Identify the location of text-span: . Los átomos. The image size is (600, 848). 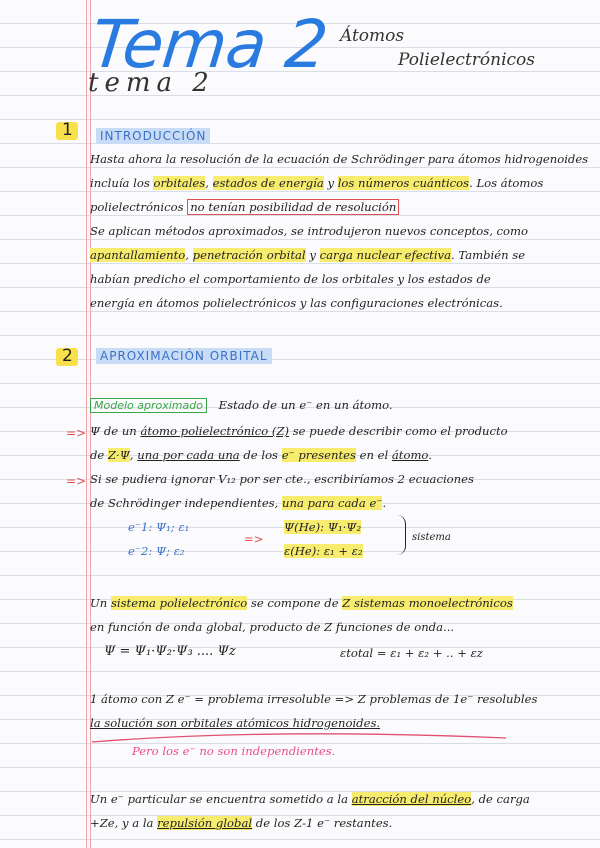
(506, 183).